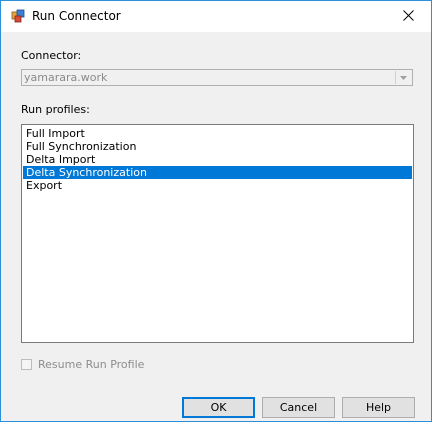  Describe the element at coordinates (403, 77) in the screenshot. I see `chevron-down-icon` at that location.